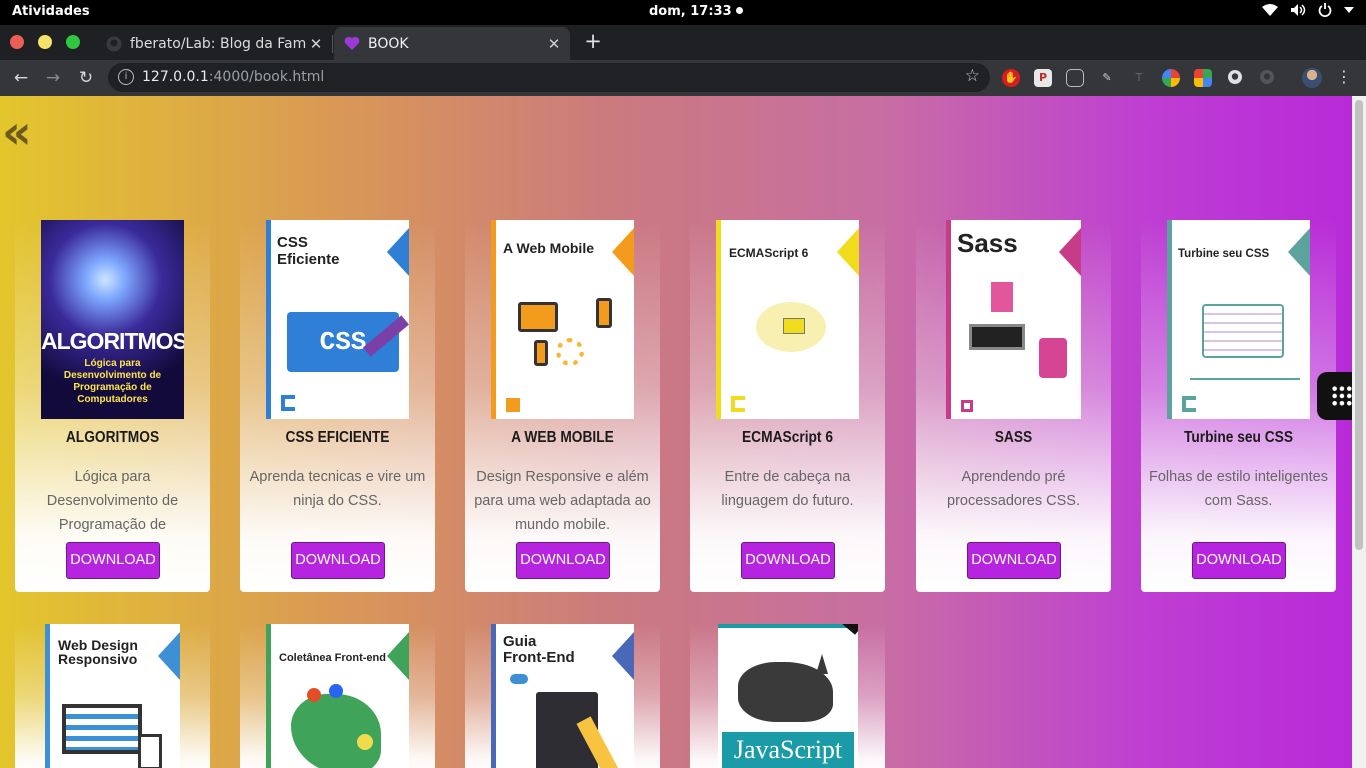  What do you see at coordinates (337, 319) in the screenshot?
I see `book-cover-css-eficiente: CSS Eficiente CSS` at bounding box center [337, 319].